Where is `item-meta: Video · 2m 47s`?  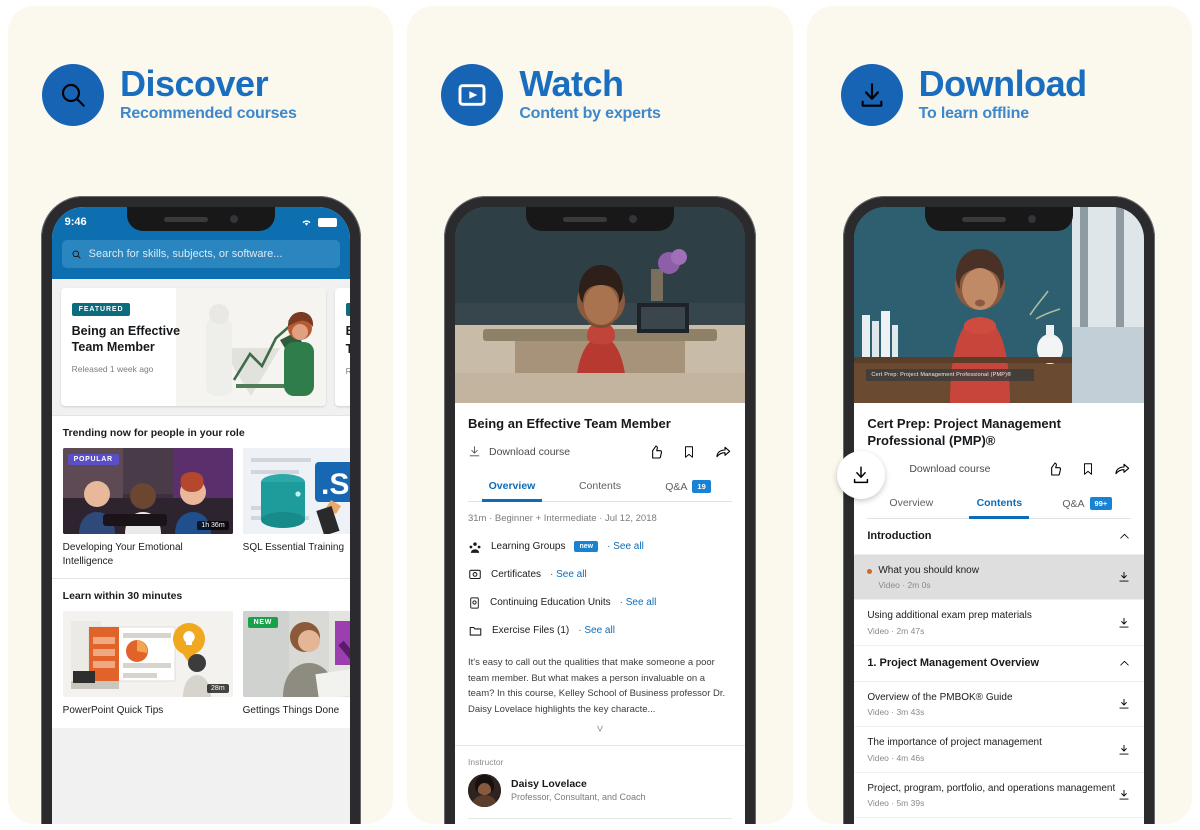 item-meta: Video · 2m 47s is located at coordinates (896, 630).